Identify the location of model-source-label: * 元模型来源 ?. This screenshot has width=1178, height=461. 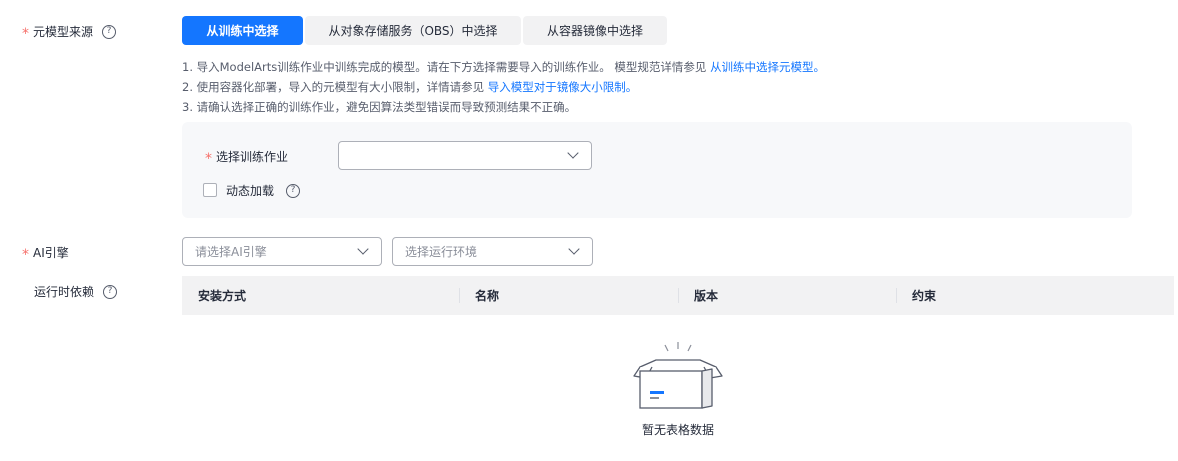
(69, 32).